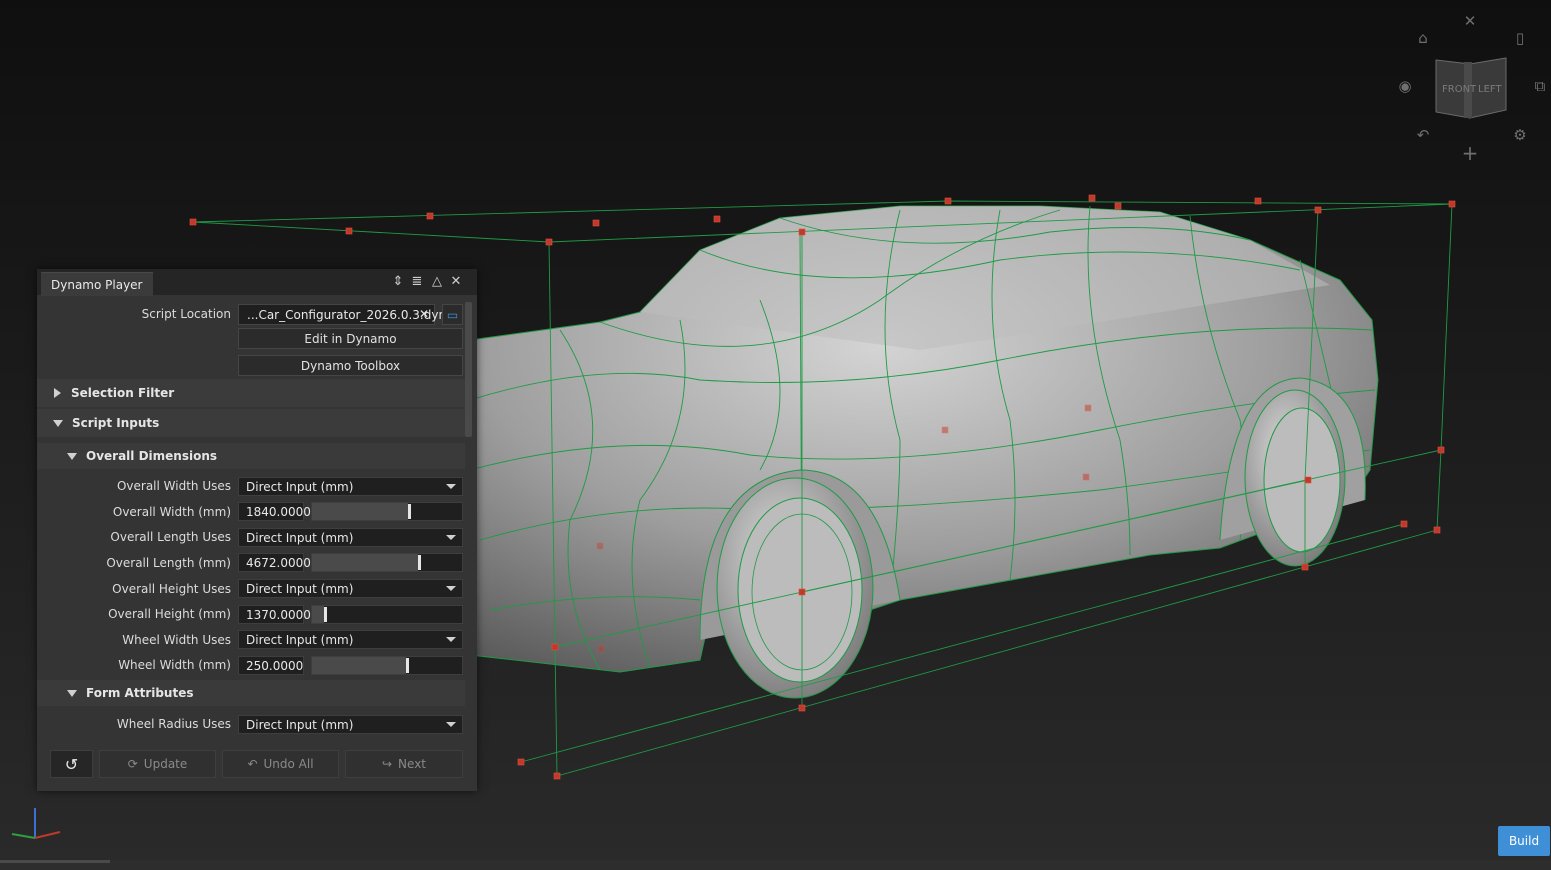 The width and height of the screenshot is (1551, 870). What do you see at coordinates (169, 614) in the screenshot?
I see `input-label: Overall Height (mm)` at bounding box center [169, 614].